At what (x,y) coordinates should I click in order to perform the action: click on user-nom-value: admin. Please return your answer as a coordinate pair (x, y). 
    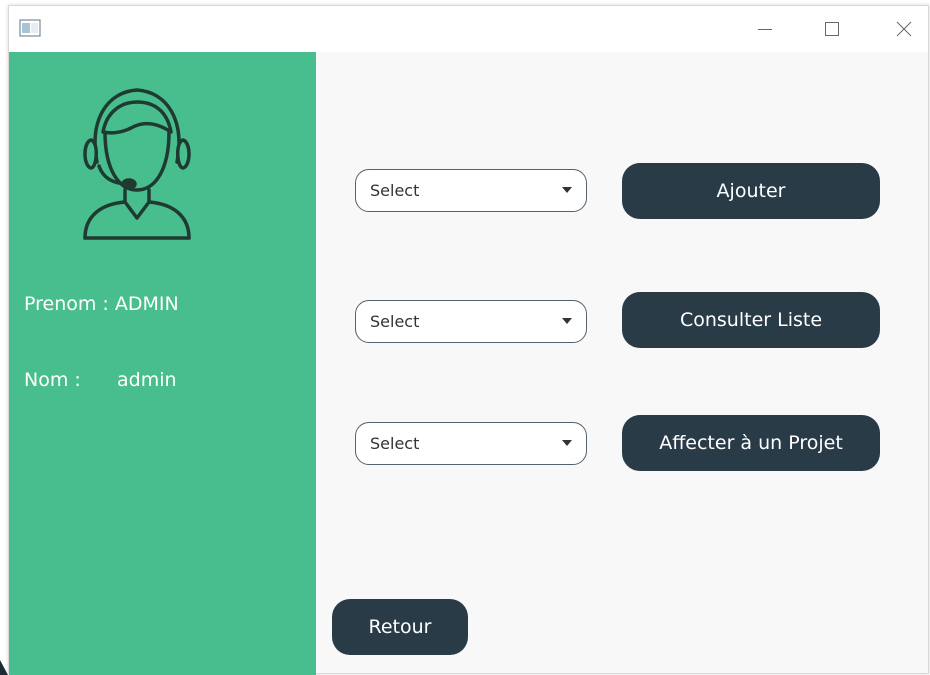
    Looking at the image, I should click on (147, 380).